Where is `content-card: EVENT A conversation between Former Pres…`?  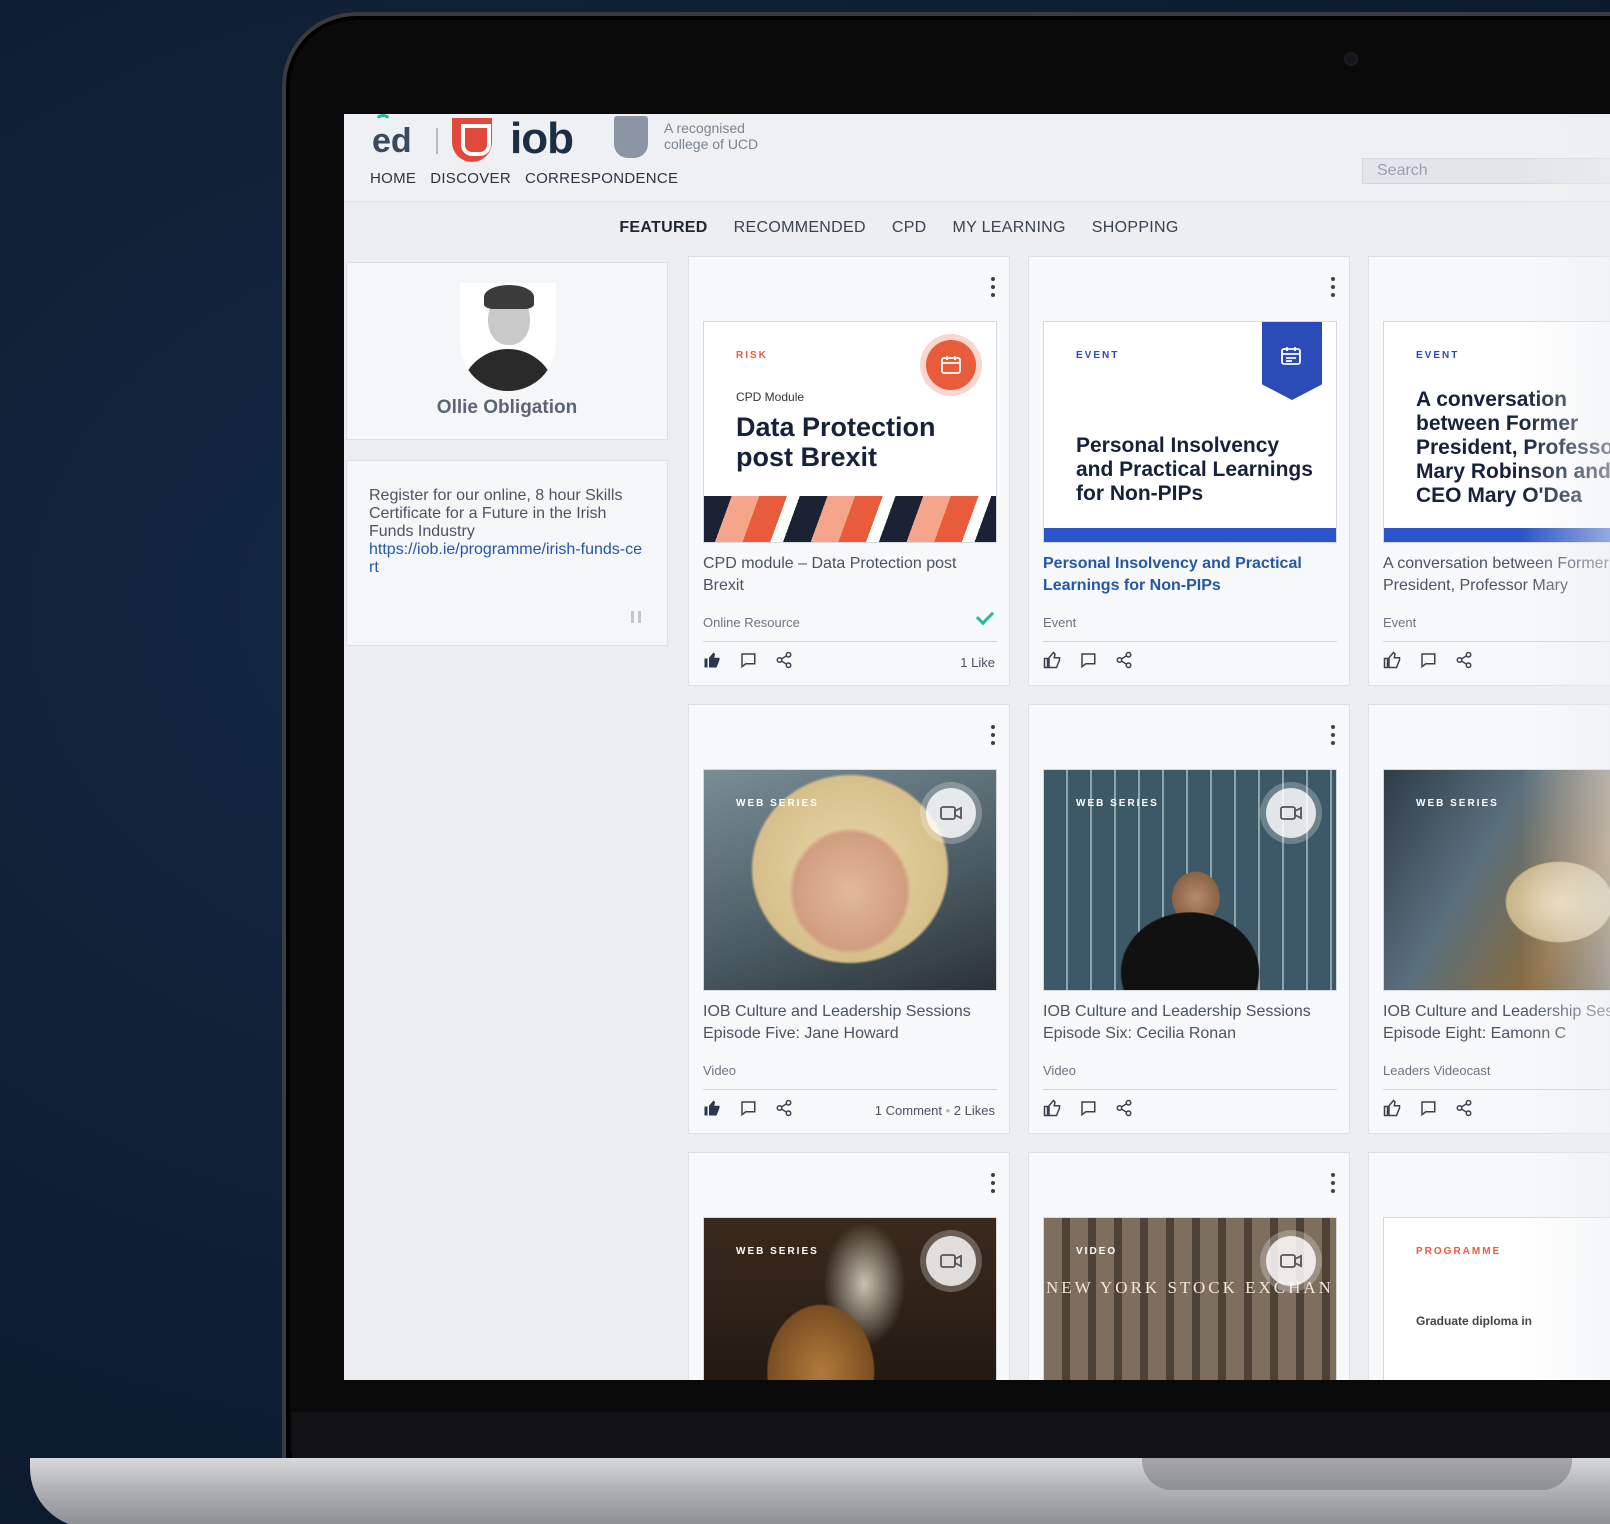 content-card: EVENT A conversation between Former Pres… is located at coordinates (1489, 471).